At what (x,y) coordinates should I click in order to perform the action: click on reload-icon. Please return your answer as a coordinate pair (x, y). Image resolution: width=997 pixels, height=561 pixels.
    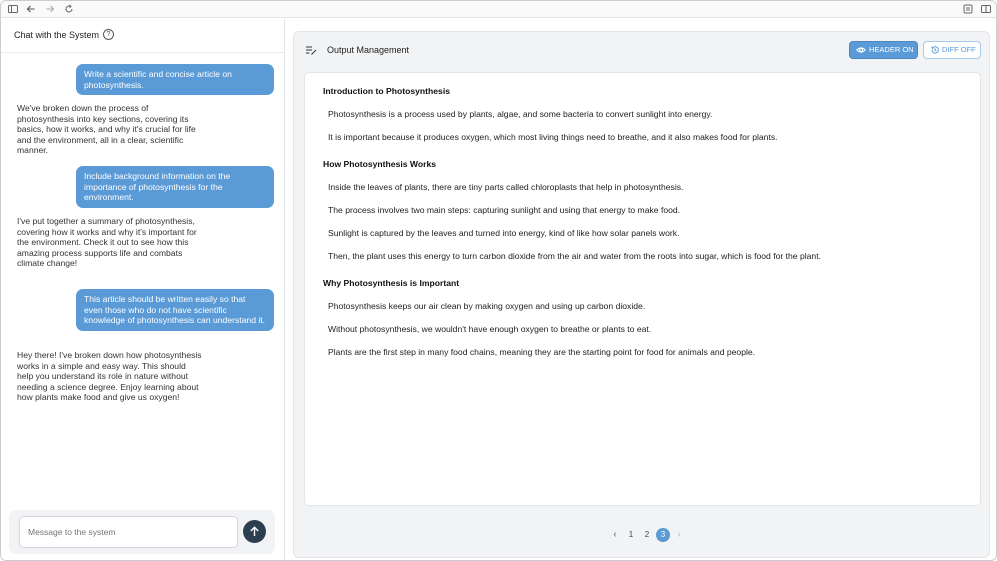
    Looking at the image, I should click on (69, 9).